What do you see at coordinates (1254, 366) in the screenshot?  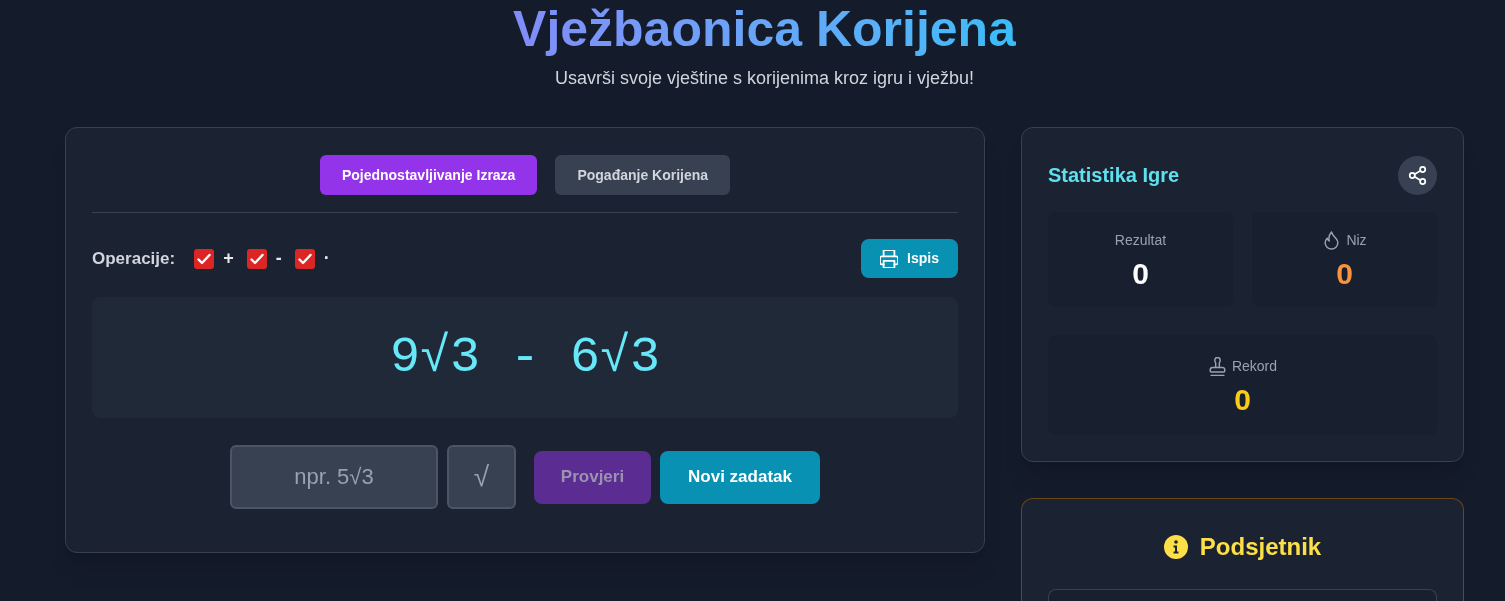 I see `stat-label: Rekord` at bounding box center [1254, 366].